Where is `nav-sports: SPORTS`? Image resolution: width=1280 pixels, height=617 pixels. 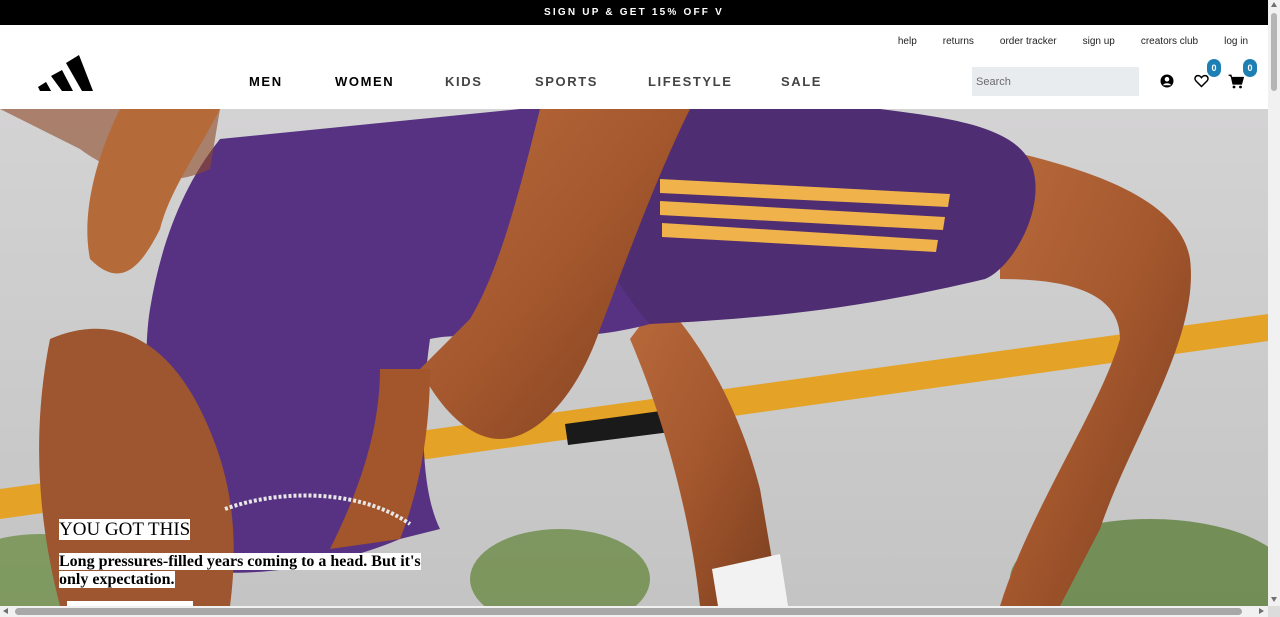 nav-sports: SPORTS is located at coordinates (591, 81).